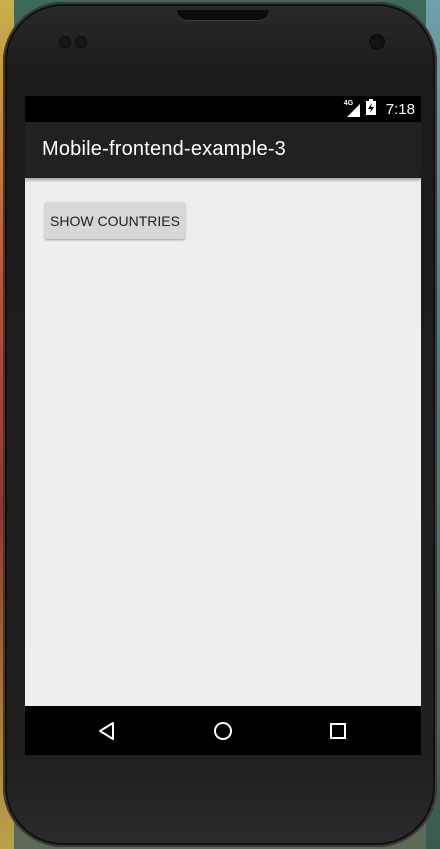 The image size is (440, 849). I want to click on home-circle-icon, so click(223, 730).